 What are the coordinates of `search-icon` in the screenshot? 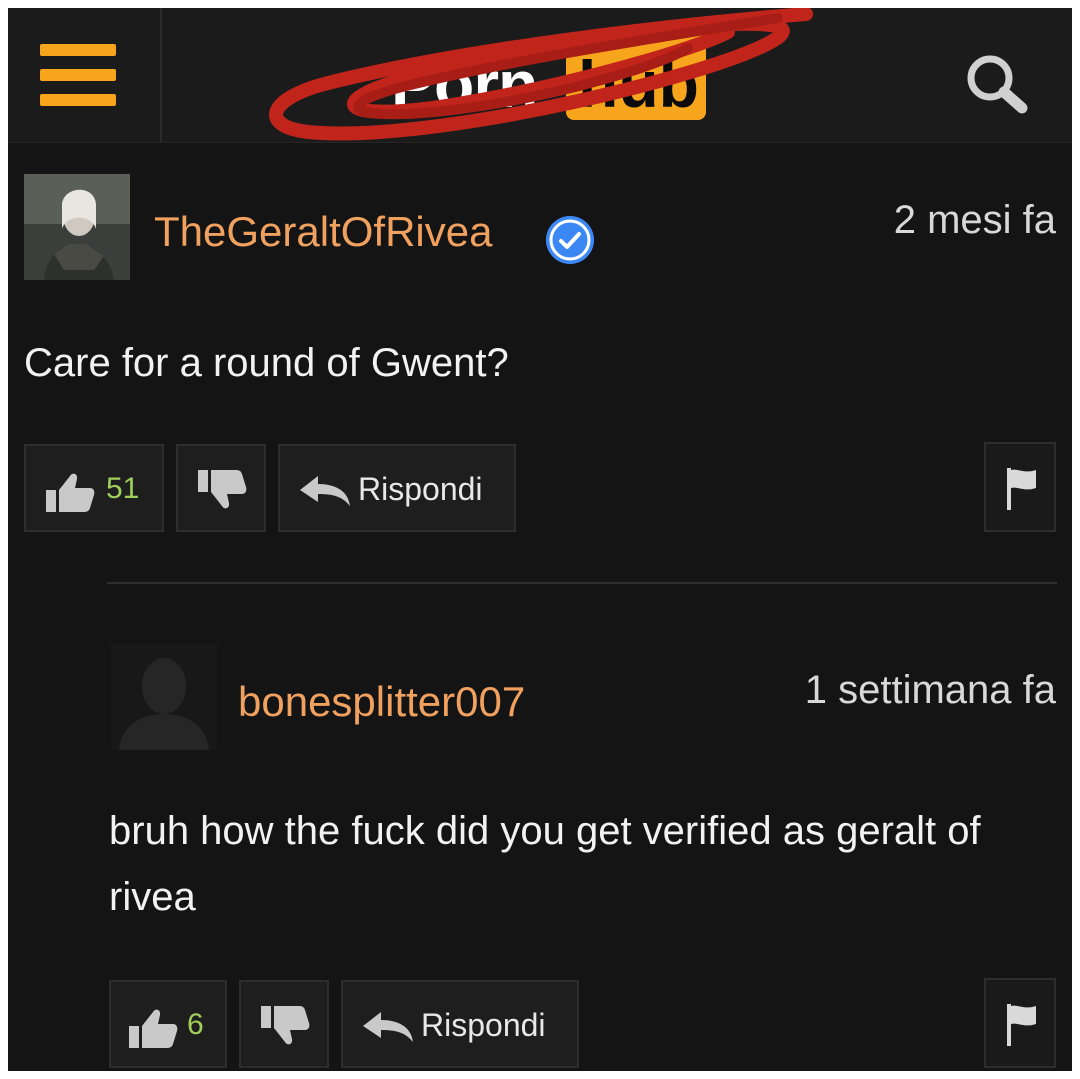 It's located at (998, 83).